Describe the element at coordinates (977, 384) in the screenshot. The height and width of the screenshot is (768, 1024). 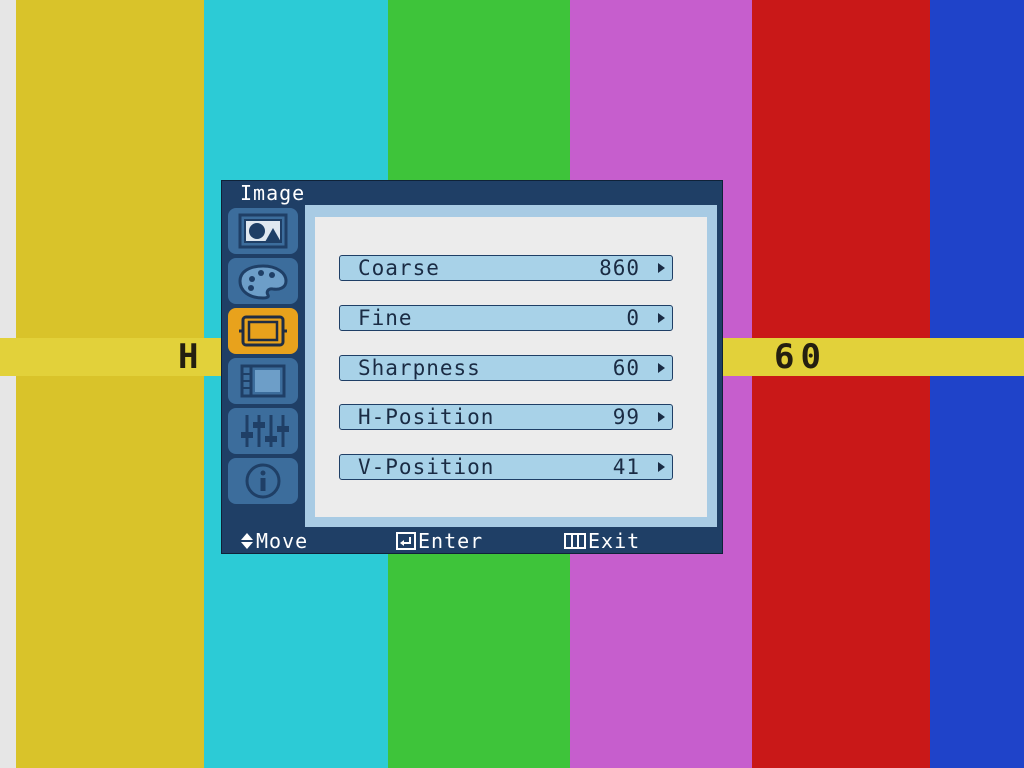
I see `color-bar-blue` at that location.